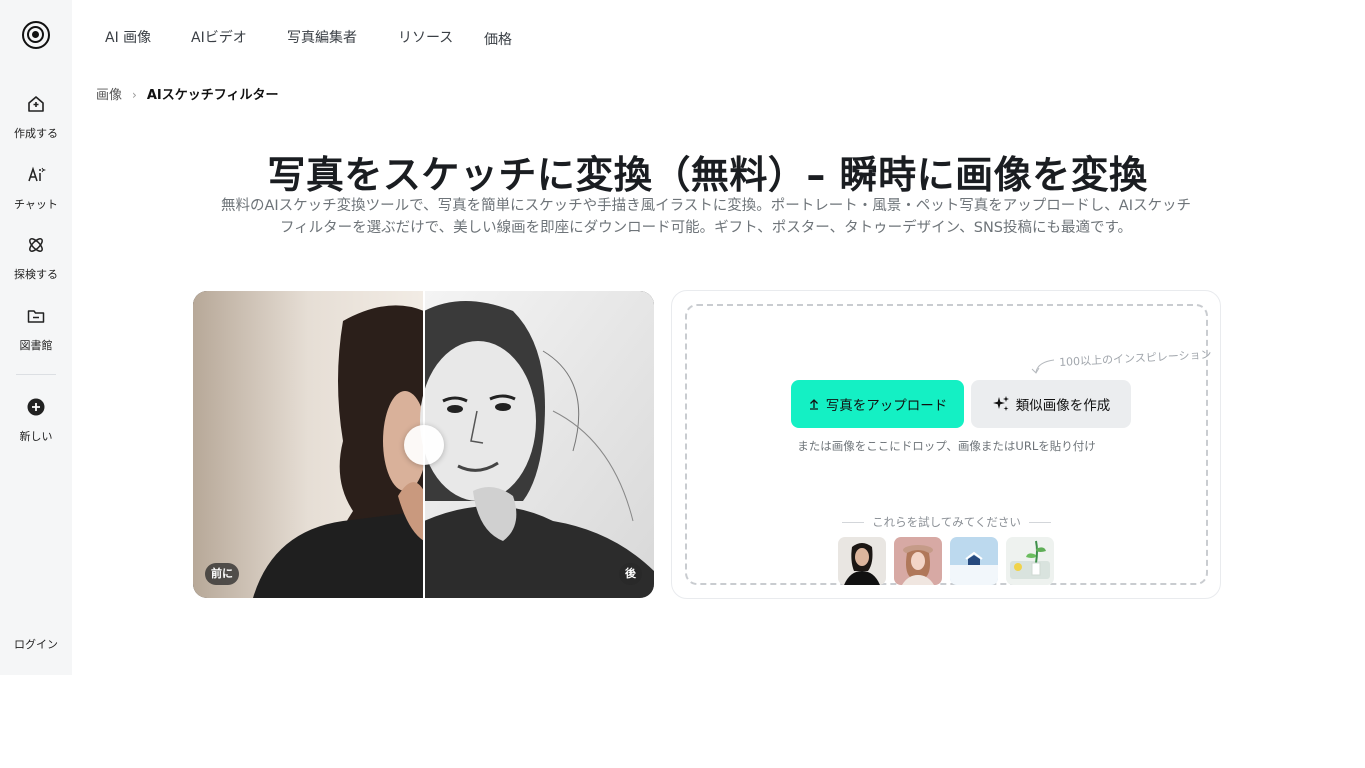 This screenshot has height=768, width=1365. I want to click on split-drag-handle, so click(424, 445).